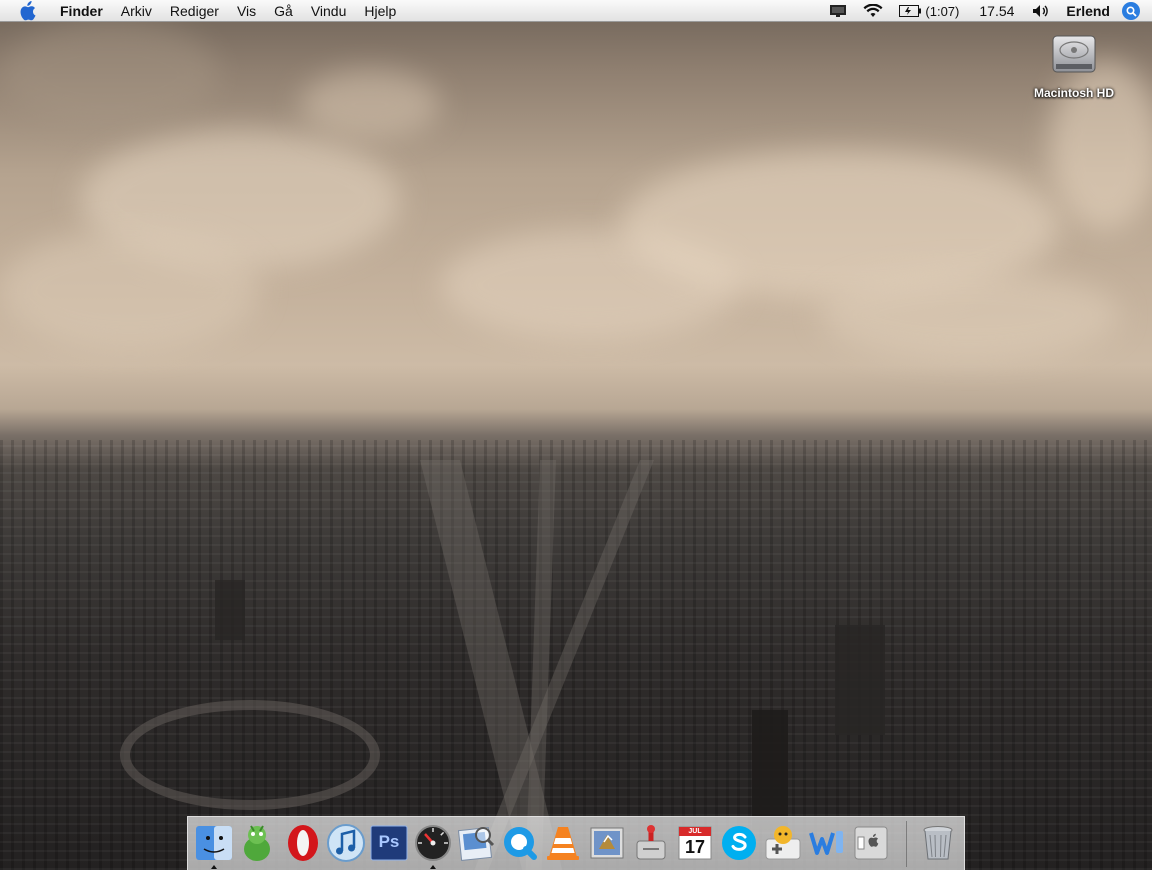 This screenshot has width=1152, height=870. Describe the element at coordinates (257, 843) in the screenshot. I see `adium-icon` at that location.